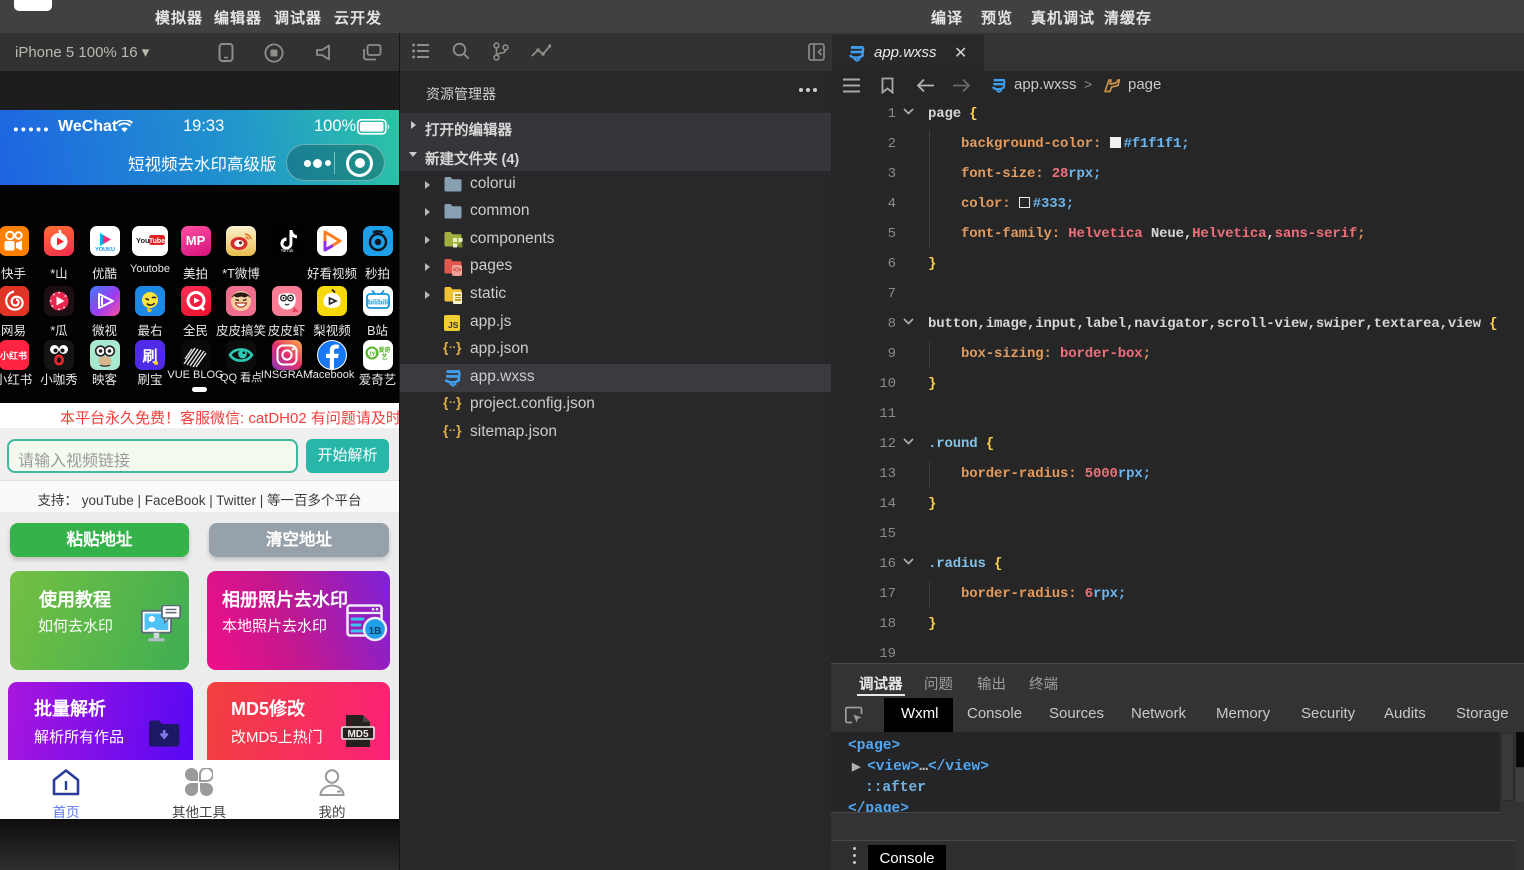 This screenshot has width=1524, height=870. I want to click on svg-text: 艺, so click(384, 357).